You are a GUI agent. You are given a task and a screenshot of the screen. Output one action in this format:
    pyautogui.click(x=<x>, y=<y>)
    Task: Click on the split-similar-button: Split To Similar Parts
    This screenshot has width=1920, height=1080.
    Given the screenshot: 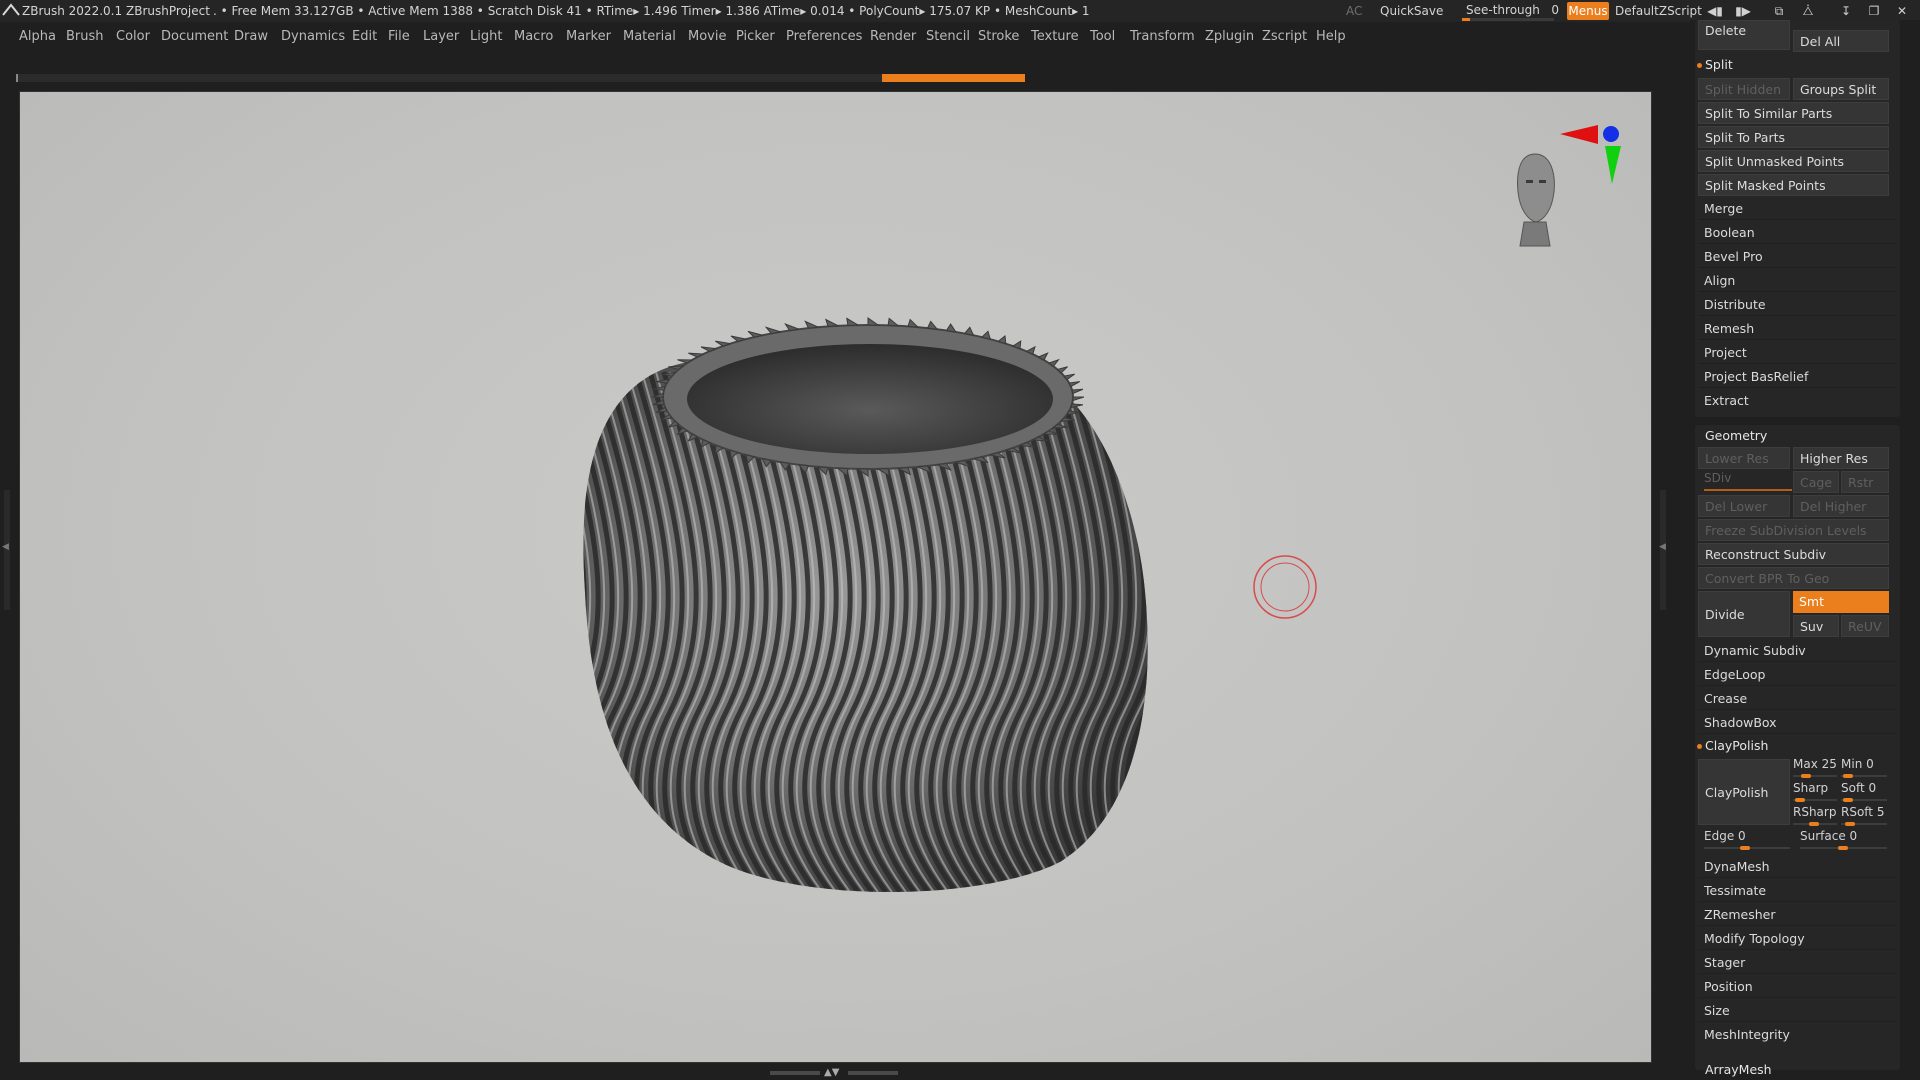 What is the action you would take?
    pyautogui.click(x=1793, y=113)
    